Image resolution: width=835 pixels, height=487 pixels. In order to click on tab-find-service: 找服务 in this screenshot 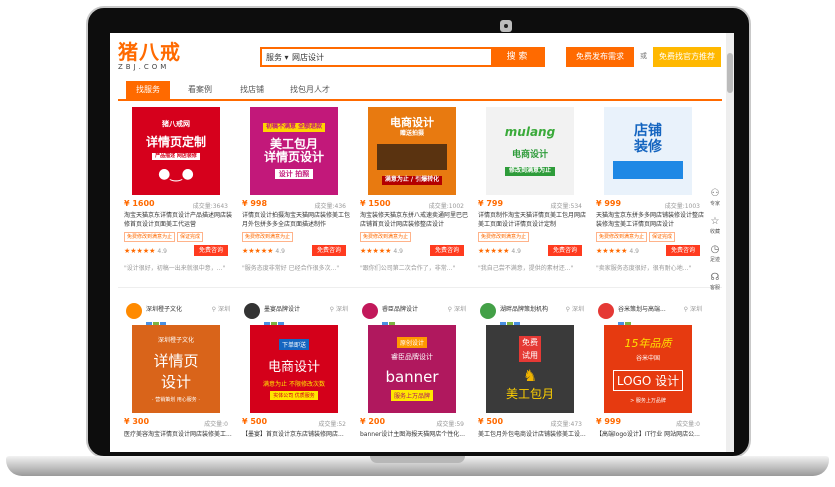, I will do `click(148, 90)`.